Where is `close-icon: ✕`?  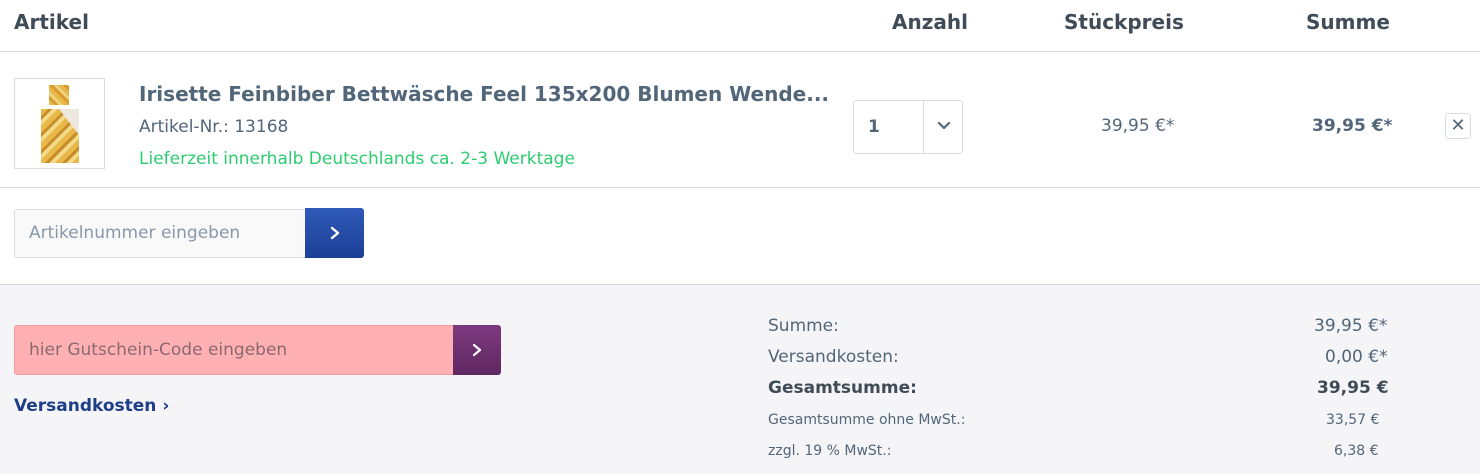
close-icon: ✕ is located at coordinates (1458, 125).